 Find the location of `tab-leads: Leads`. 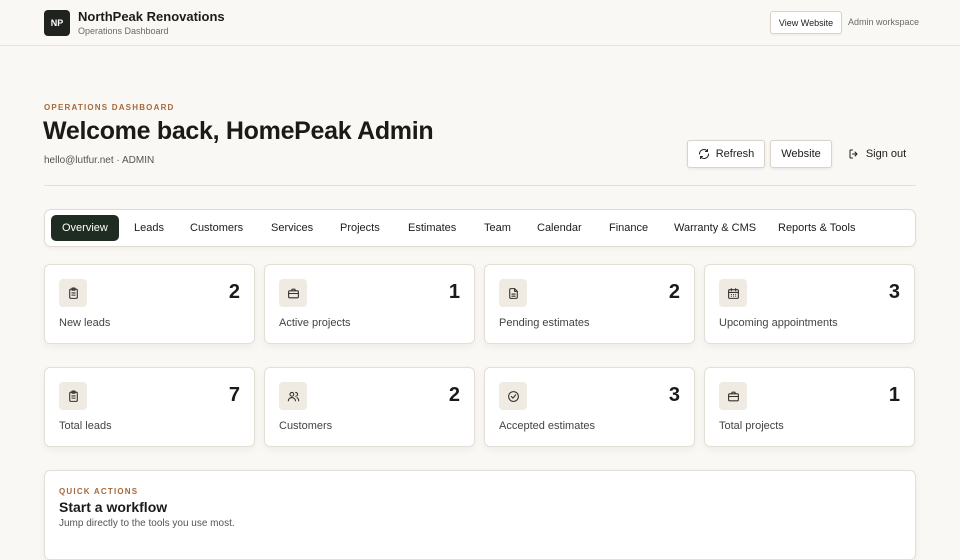

tab-leads: Leads is located at coordinates (149, 228).